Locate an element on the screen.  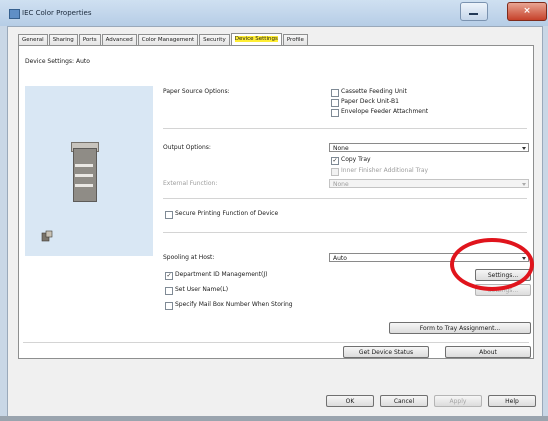
printer-illustration is located at coordinates (85, 172).